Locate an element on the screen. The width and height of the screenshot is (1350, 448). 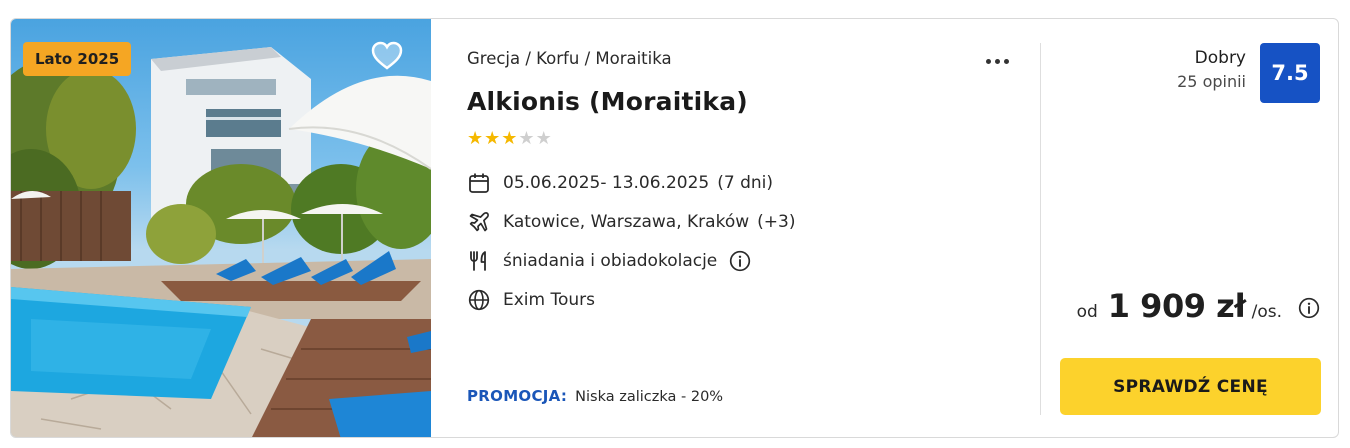
divider is located at coordinates (1040, 229).